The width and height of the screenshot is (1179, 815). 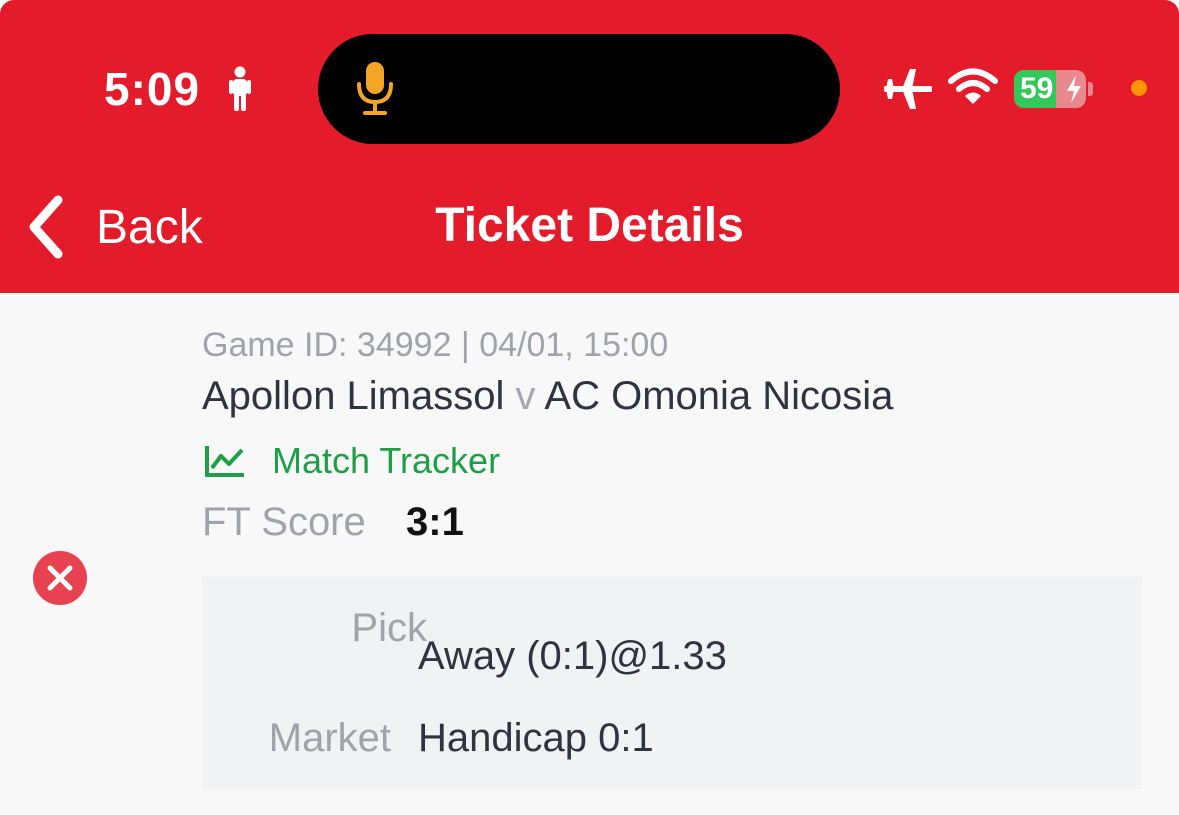 I want to click on pick-label: Pick, so click(x=389, y=628).